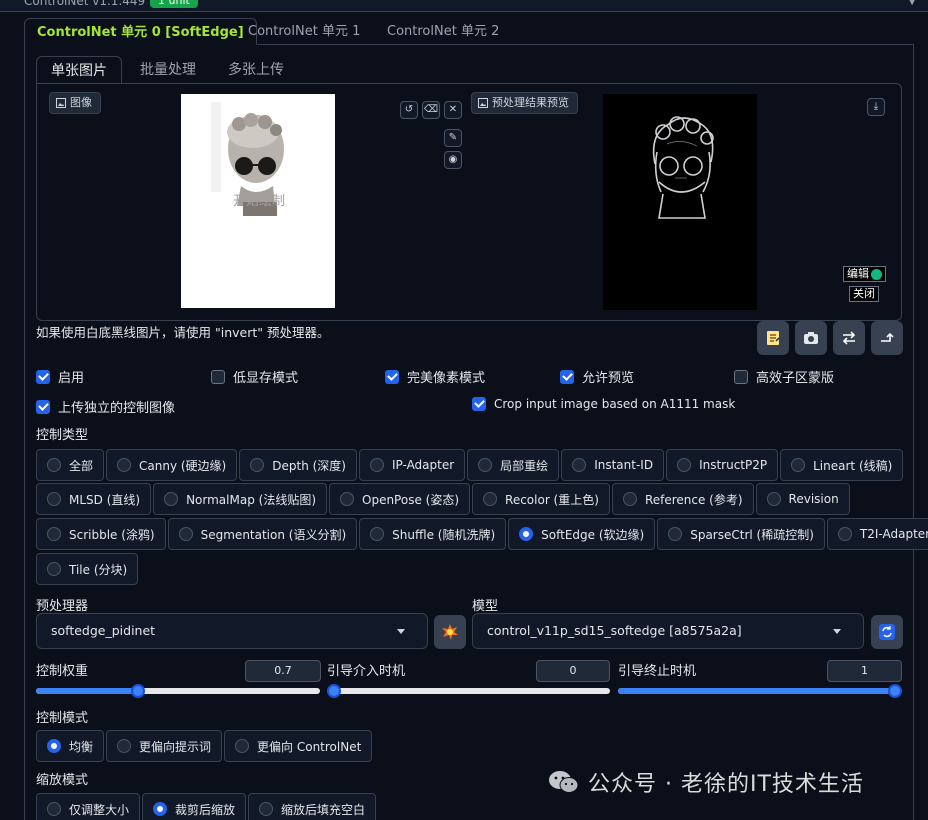 The image size is (928, 820). What do you see at coordinates (682, 499) in the screenshot?
I see `control-type-reference: Reference (参考)` at bounding box center [682, 499].